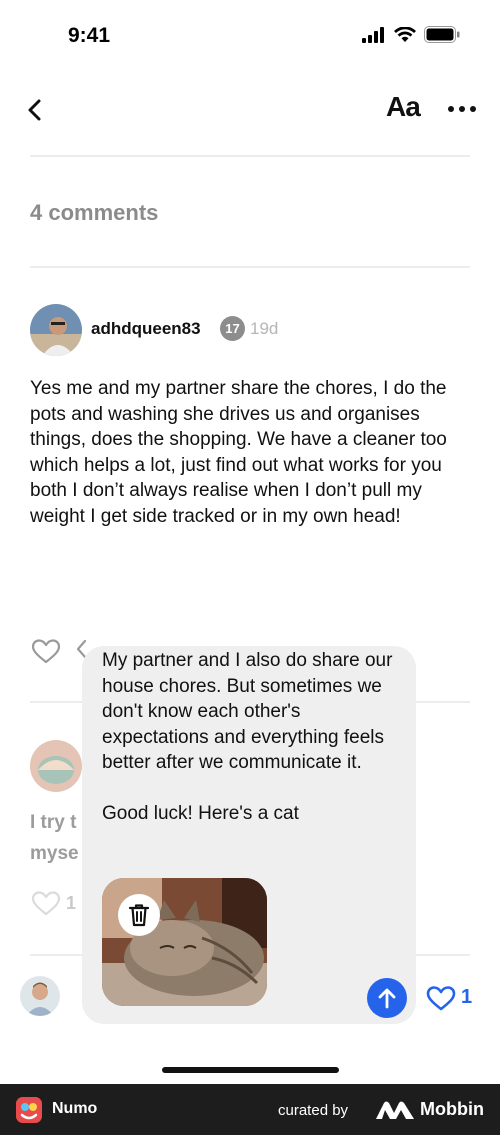 The height and width of the screenshot is (1135, 500). What do you see at coordinates (146, 329) in the screenshot?
I see `username: adhdqueen83` at bounding box center [146, 329].